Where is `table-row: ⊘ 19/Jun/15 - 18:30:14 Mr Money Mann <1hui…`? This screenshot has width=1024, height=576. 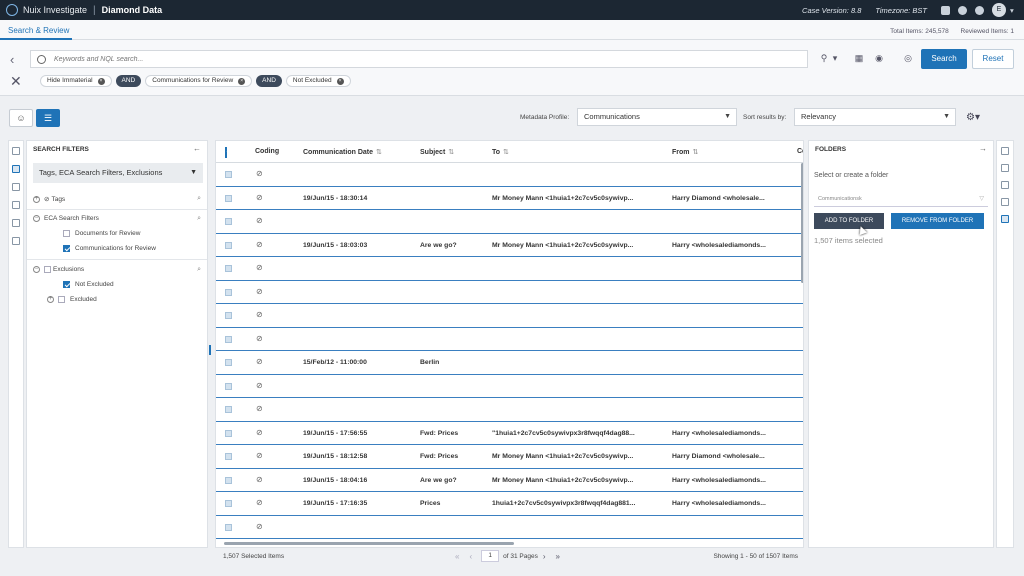
table-row: ⊘ 19/Jun/15 - 18:30:14 Mr Money Mann <1hui… is located at coordinates (509, 198).